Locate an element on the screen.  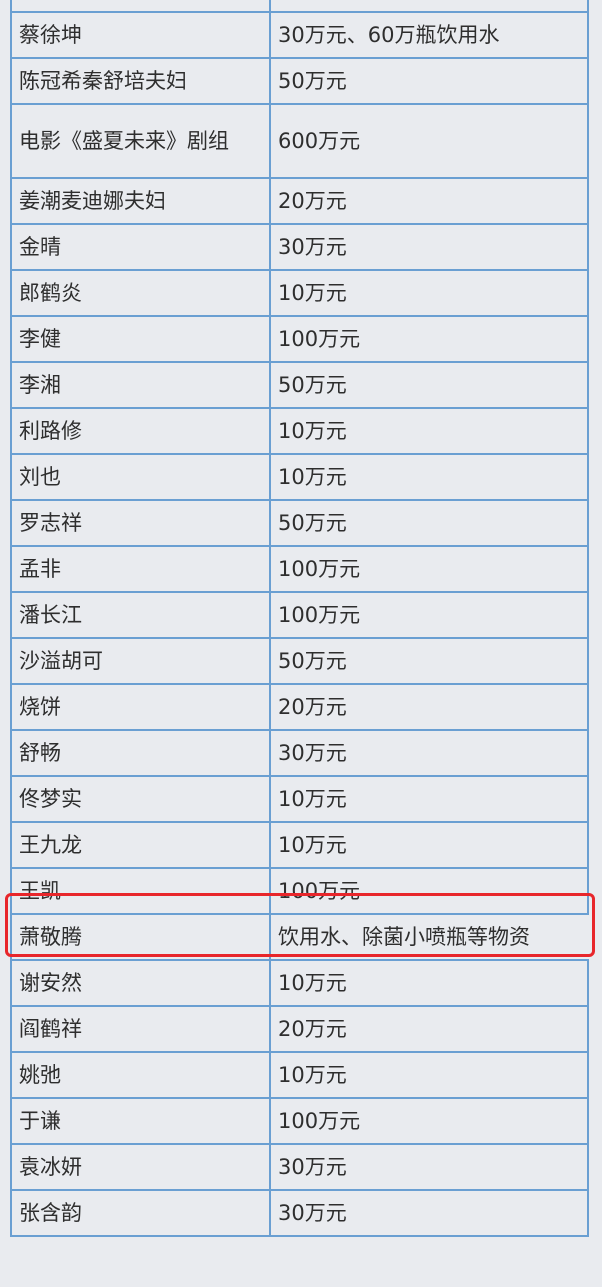
donor-name: 潘长江 is located at coordinates (140, 615).